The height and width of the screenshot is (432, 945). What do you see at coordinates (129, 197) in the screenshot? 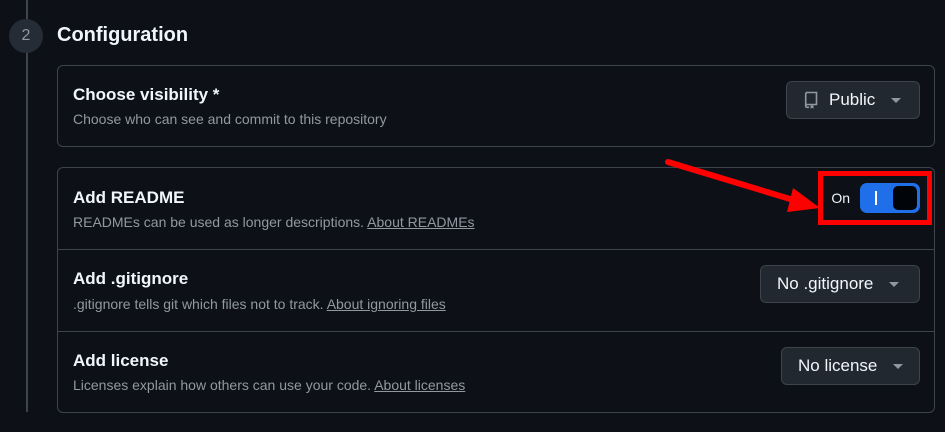
I see `readme-title: Add README` at bounding box center [129, 197].